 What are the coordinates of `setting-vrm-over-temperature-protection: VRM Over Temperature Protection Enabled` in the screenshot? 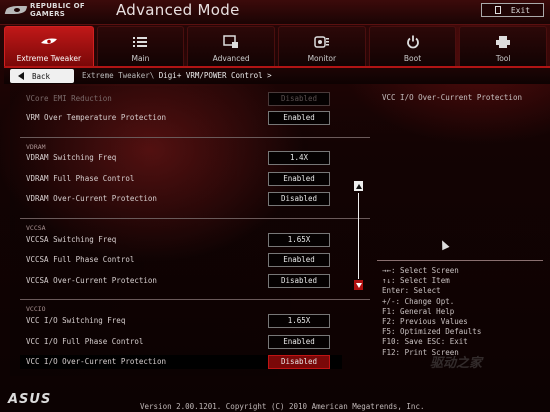 It's located at (184, 118).